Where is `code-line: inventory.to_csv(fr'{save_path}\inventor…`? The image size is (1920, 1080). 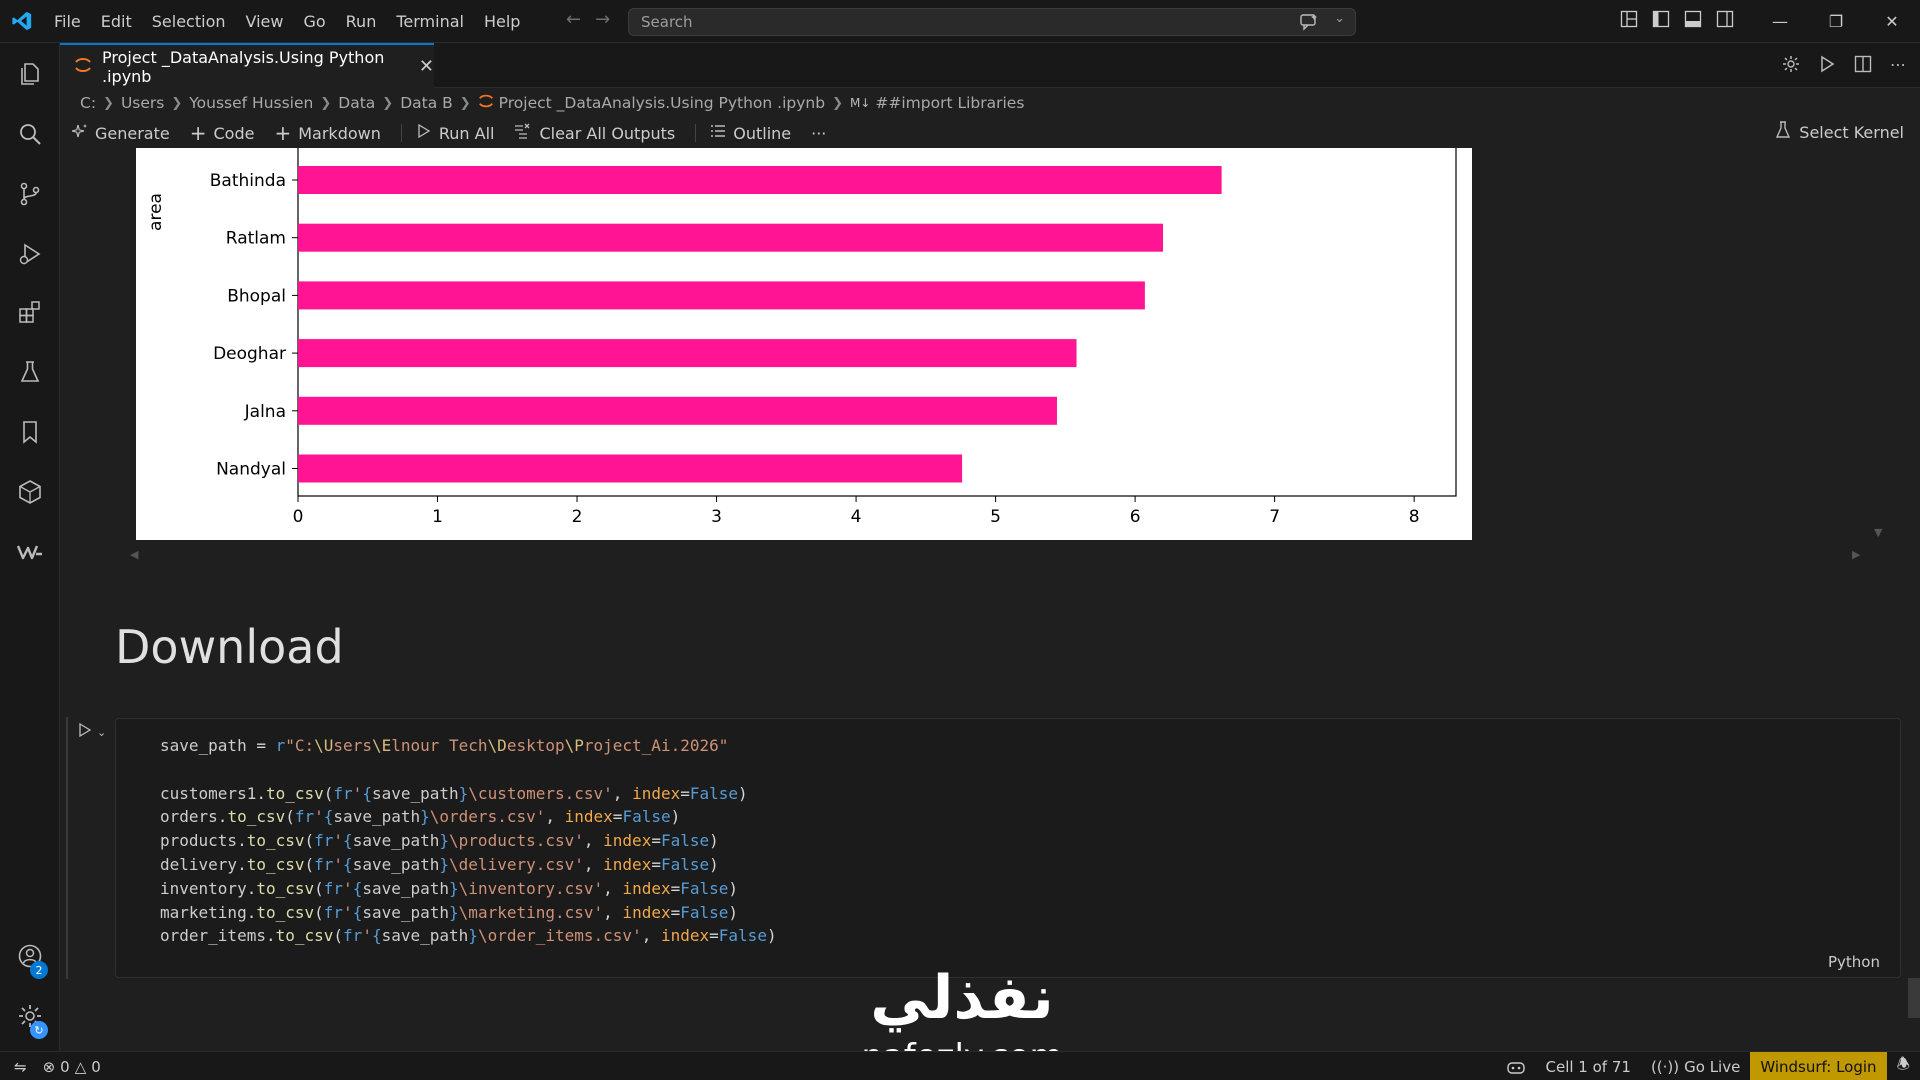 code-line: inventory.to_csv(fr'{save_path}\inventor… is located at coordinates (449, 888).